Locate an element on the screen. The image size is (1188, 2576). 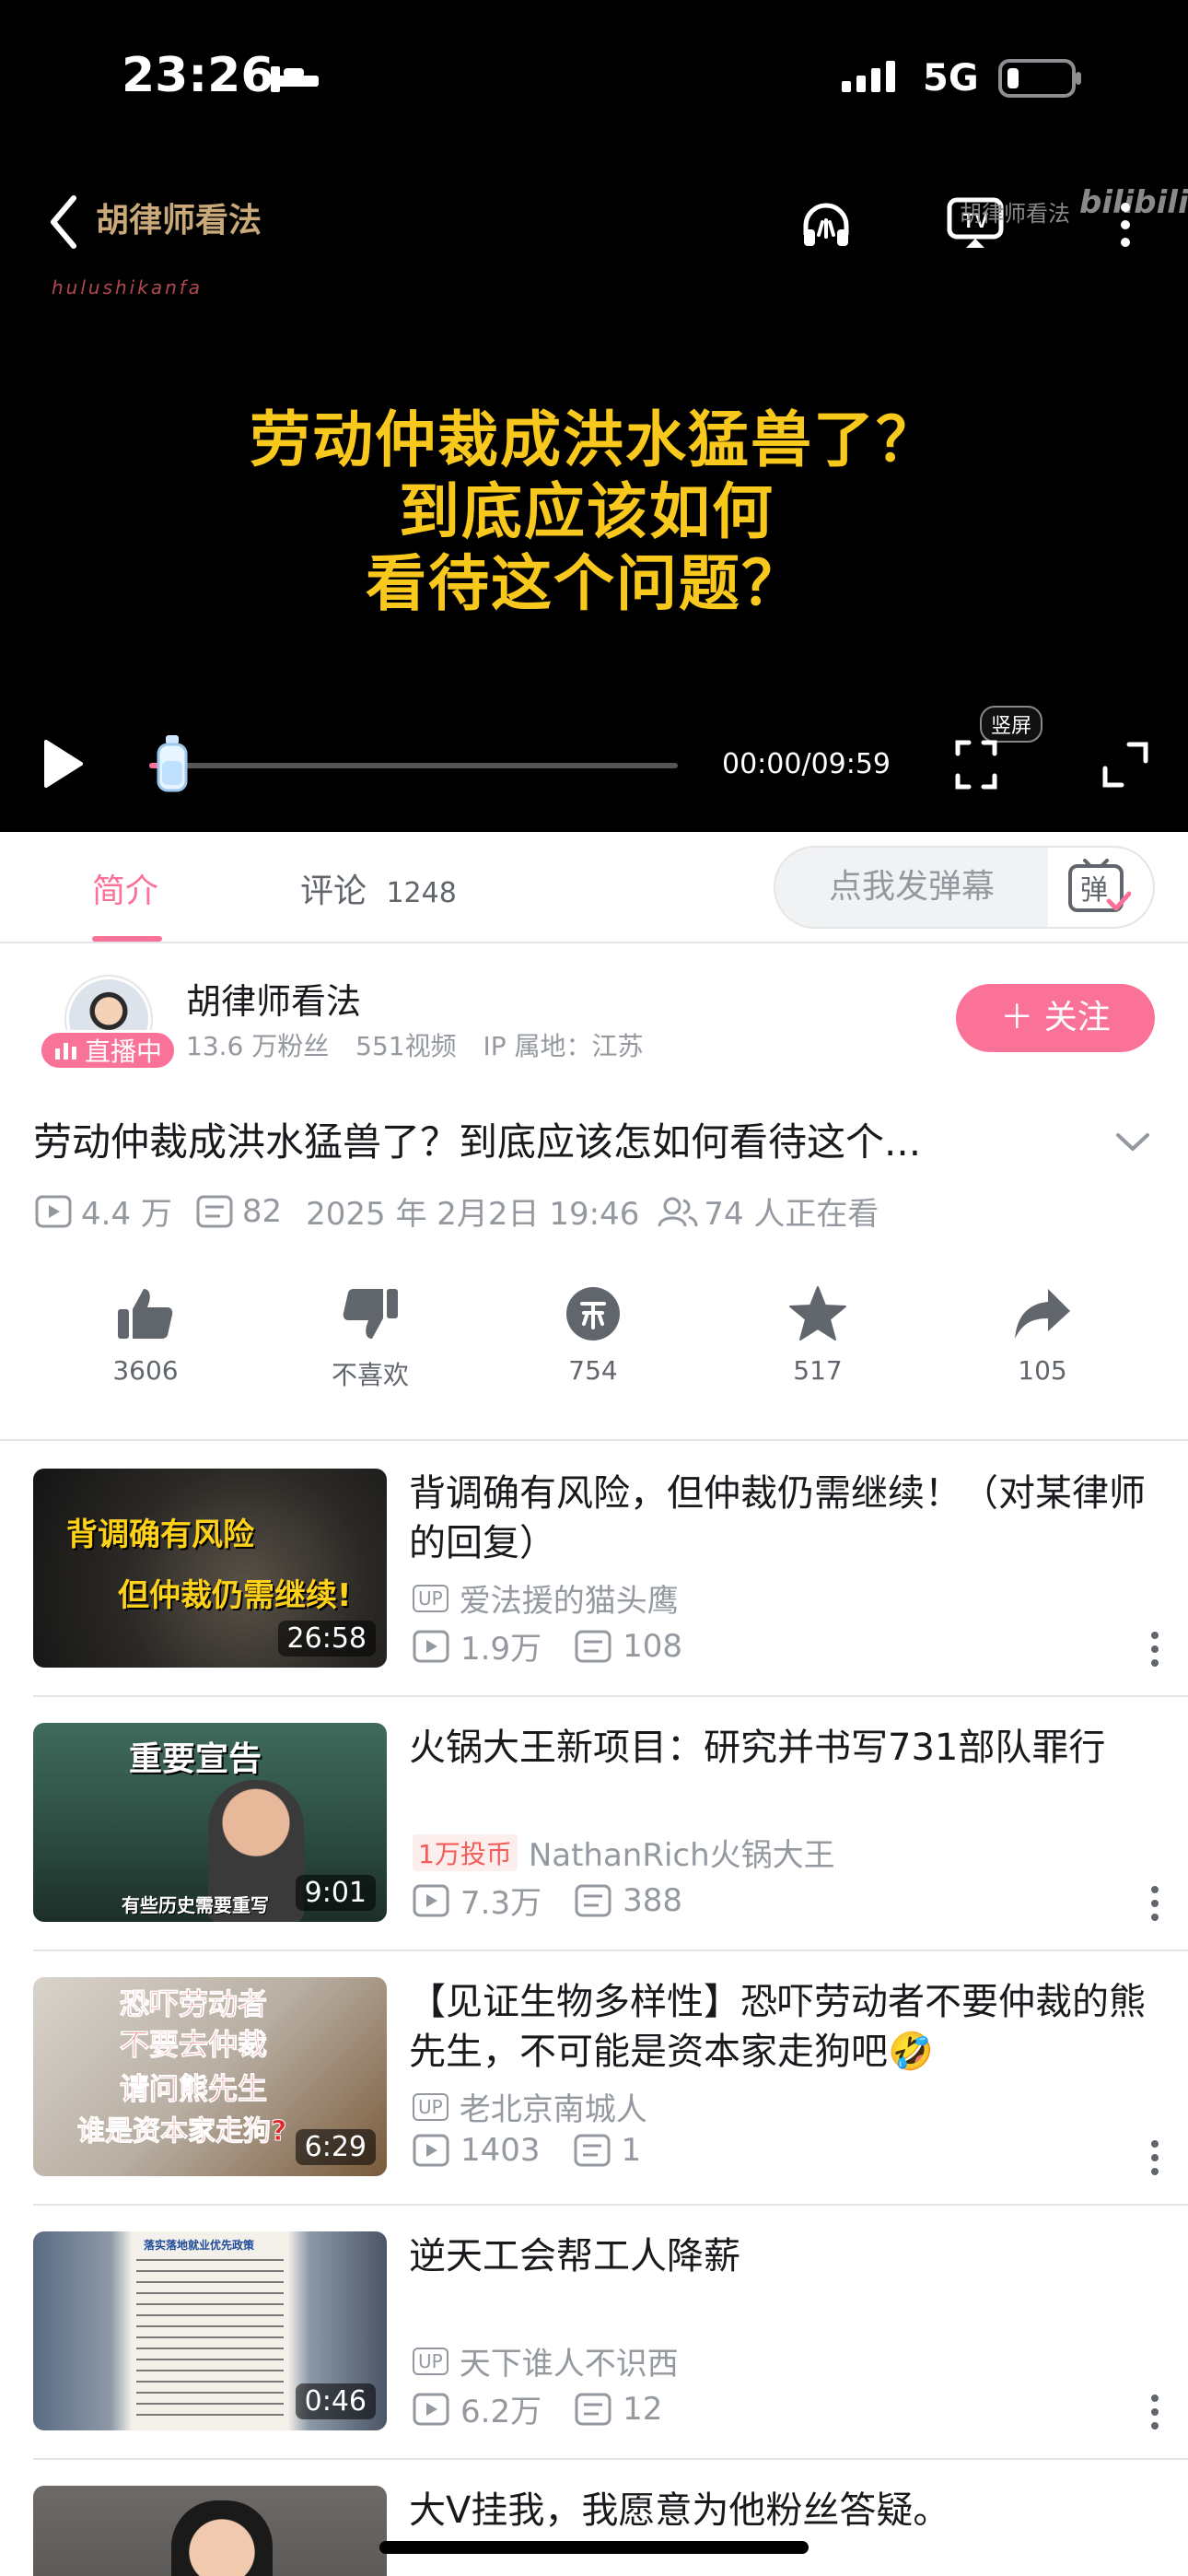
uploader: UP 爱法援的猫头鹰 is located at coordinates (546, 1598).